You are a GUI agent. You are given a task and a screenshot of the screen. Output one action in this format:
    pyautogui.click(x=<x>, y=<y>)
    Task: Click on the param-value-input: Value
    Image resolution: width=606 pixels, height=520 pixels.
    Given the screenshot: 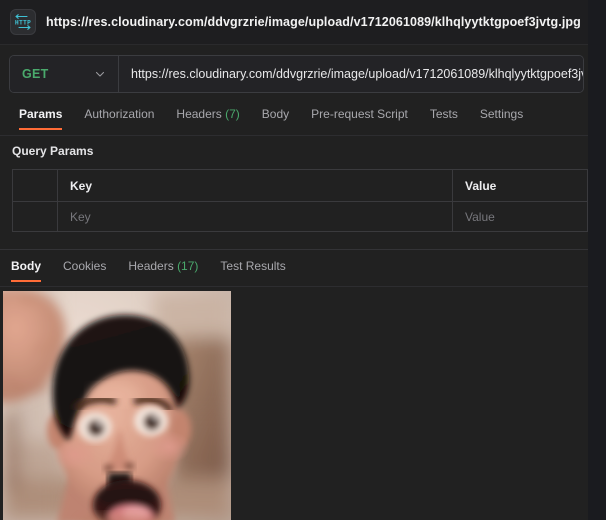 What is the action you would take?
    pyautogui.click(x=520, y=217)
    